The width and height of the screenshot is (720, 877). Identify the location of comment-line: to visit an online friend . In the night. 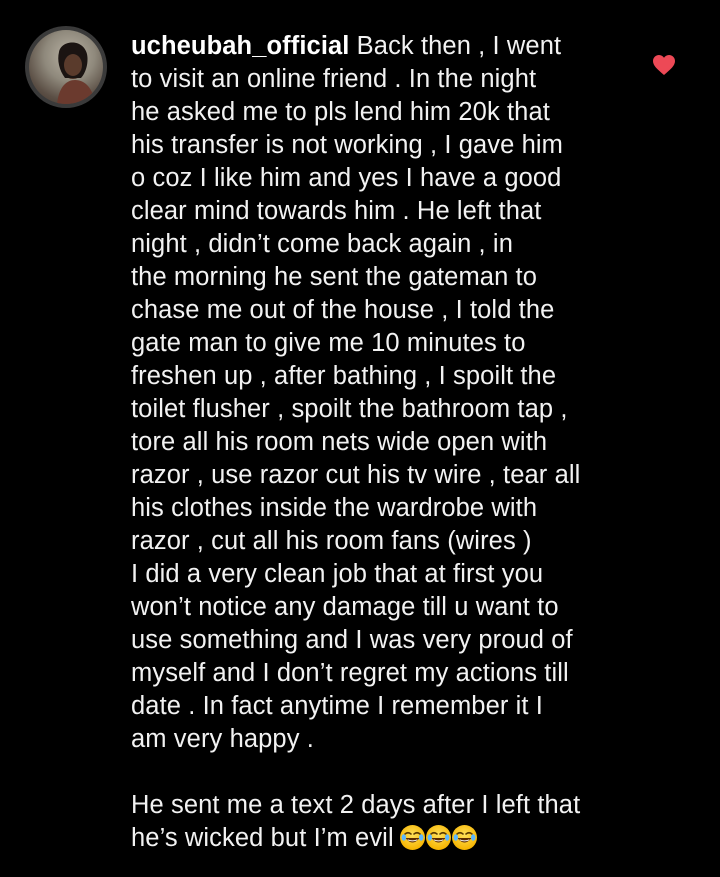
(334, 79).